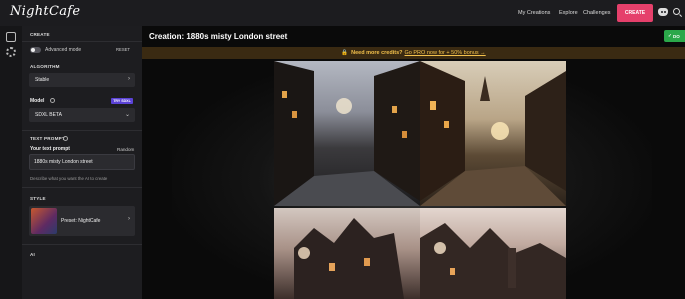 Image resolution: width=685 pixels, height=299 pixels. What do you see at coordinates (11, 37) in the screenshot?
I see `create-icon` at bounding box center [11, 37].